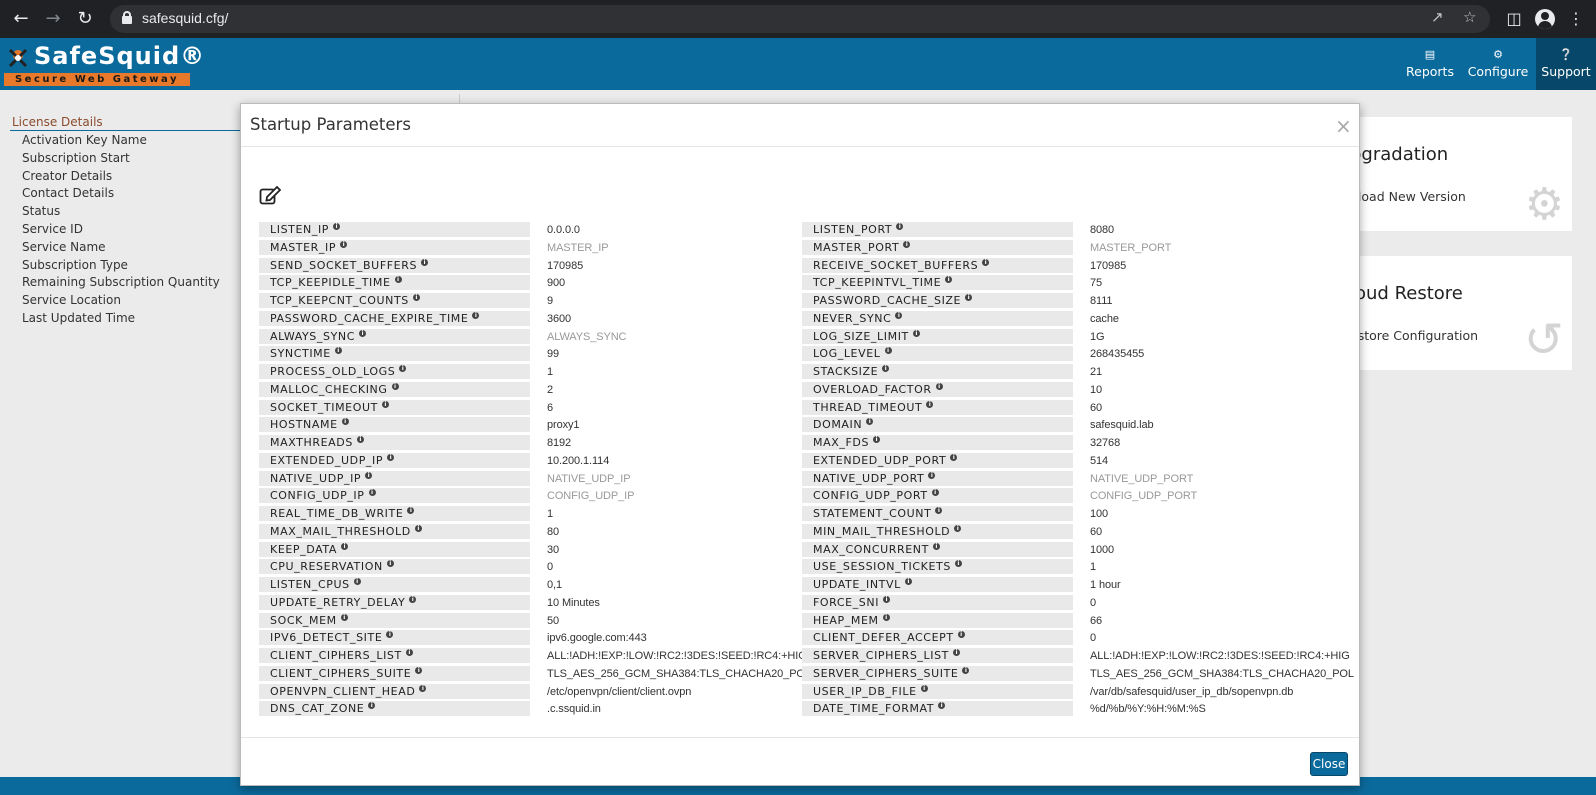  Describe the element at coordinates (1576, 19) in the screenshot. I see `more-menu-icon: ⋮` at that location.